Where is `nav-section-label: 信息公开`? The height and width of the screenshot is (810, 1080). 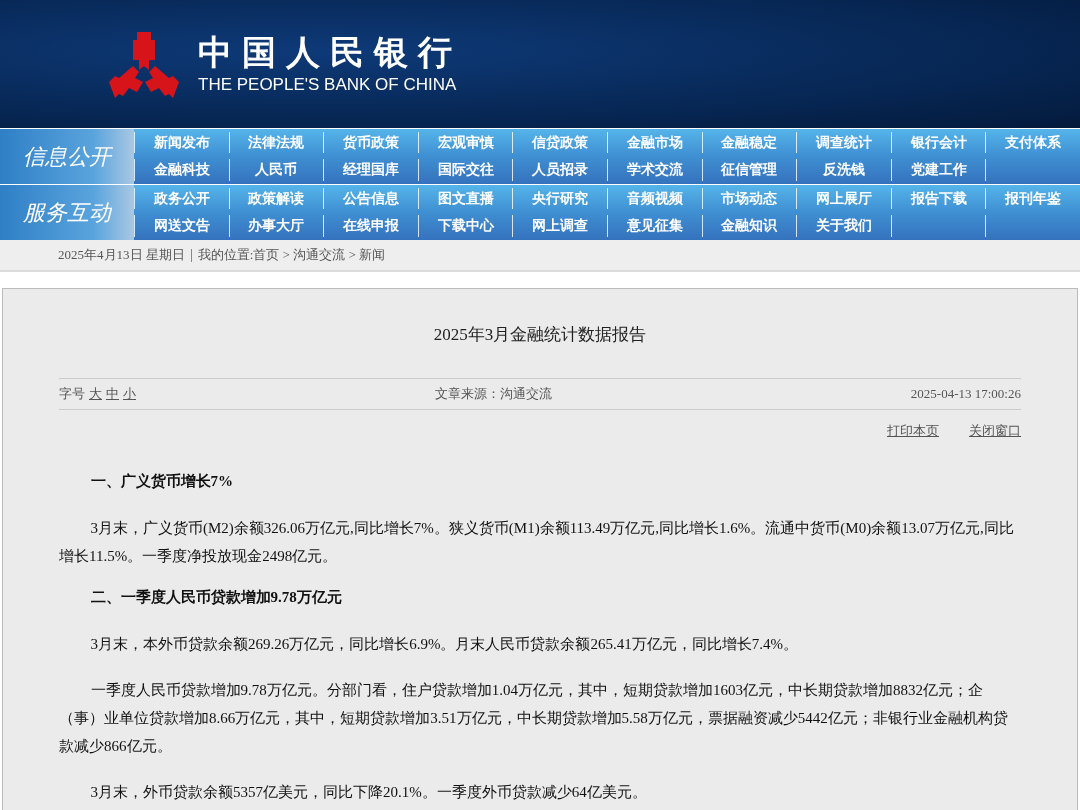 nav-section-label: 信息公开 is located at coordinates (67, 156).